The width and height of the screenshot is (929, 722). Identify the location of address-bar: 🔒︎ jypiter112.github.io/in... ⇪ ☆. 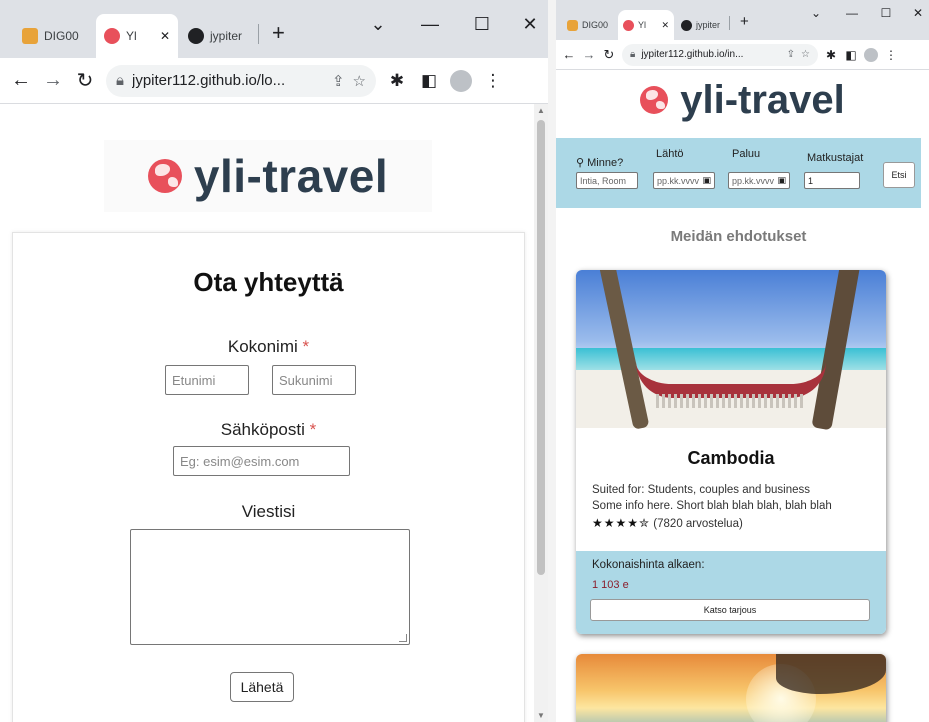
(720, 54).